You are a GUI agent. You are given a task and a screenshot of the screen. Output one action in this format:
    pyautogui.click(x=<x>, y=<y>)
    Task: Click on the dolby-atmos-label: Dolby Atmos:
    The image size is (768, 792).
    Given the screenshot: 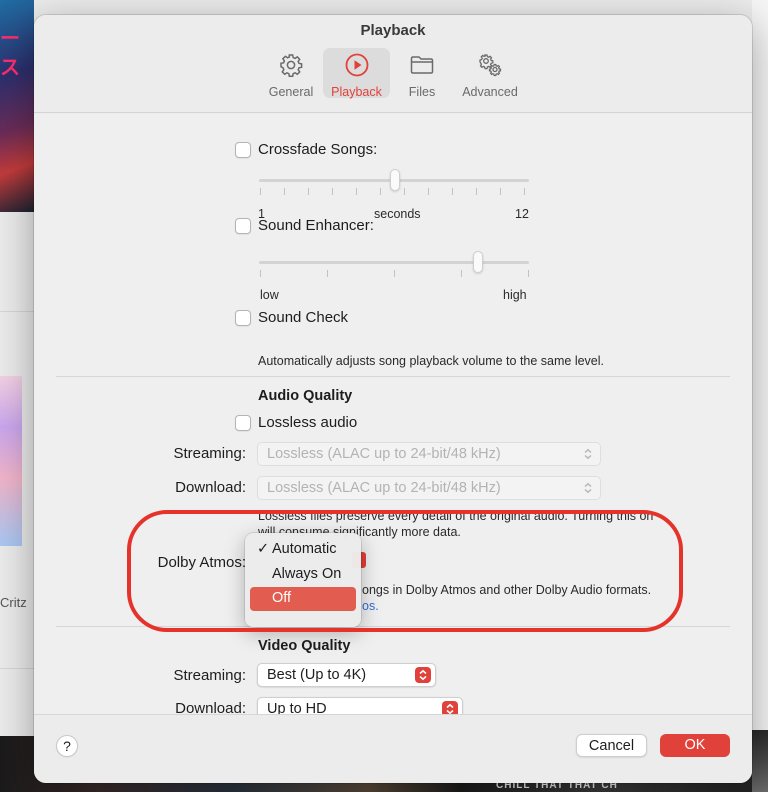 What is the action you would take?
    pyautogui.click(x=201, y=562)
    